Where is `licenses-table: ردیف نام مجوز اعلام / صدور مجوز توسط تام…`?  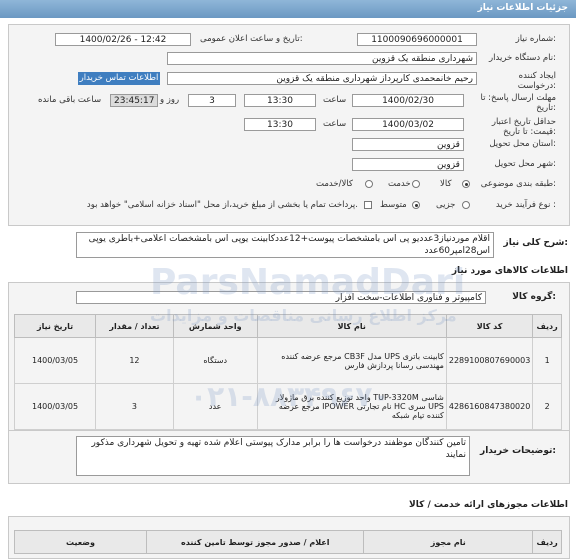
licenses-table: ردیف نام مجوز اعلام / صدور مجوز توسط تام… is located at coordinates (287, 542).